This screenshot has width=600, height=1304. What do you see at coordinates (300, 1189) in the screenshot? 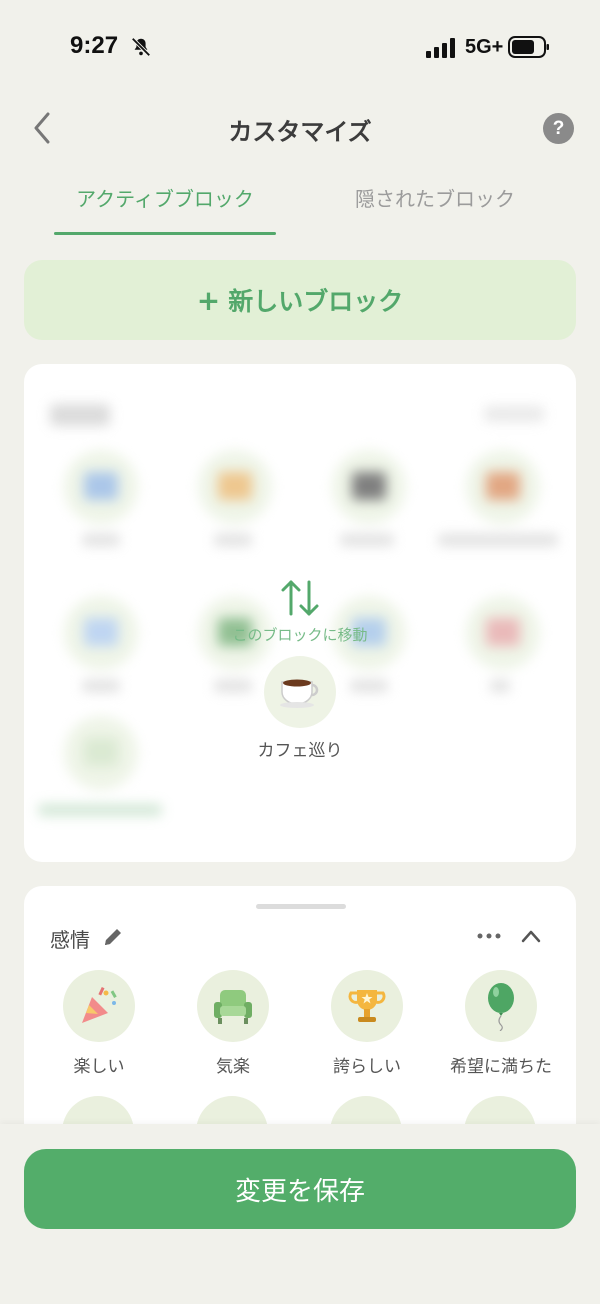
I see `save-changes-button: 変更を保存` at bounding box center [300, 1189].